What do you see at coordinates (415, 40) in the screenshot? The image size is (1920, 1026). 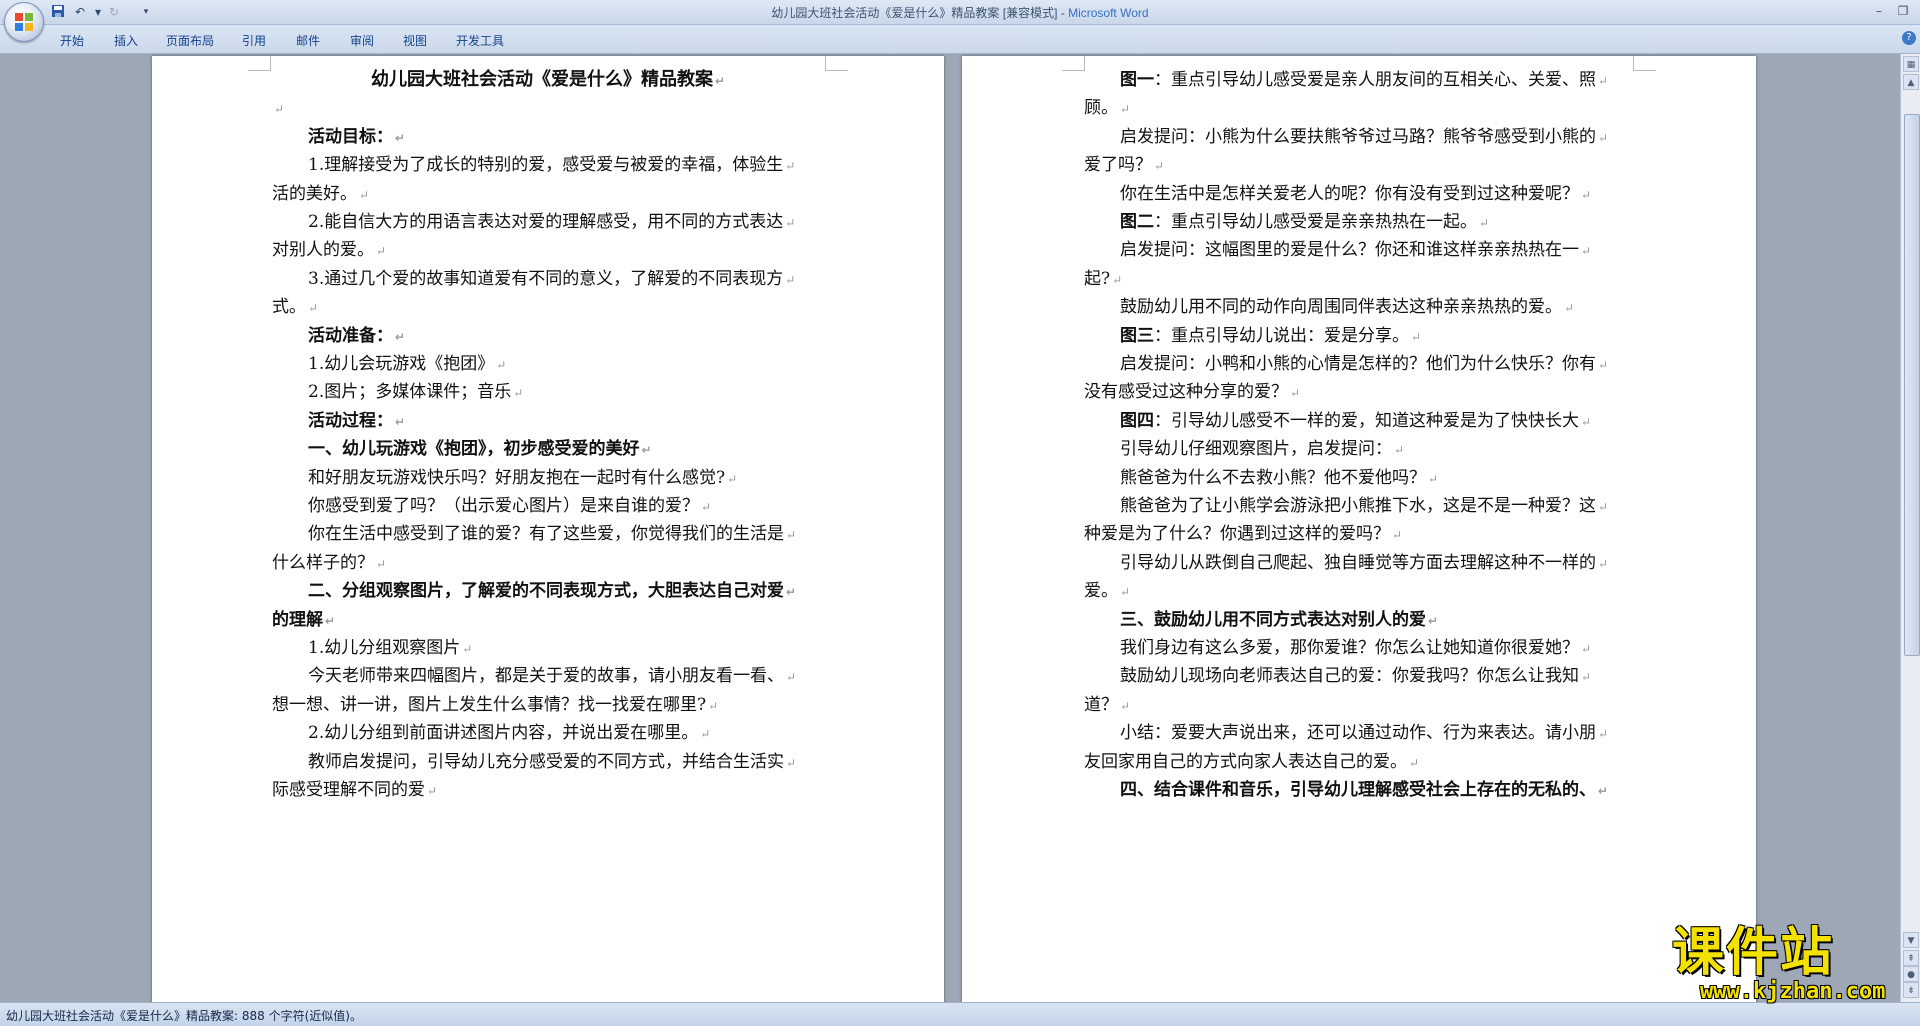 I see `tab-view: 视图` at bounding box center [415, 40].